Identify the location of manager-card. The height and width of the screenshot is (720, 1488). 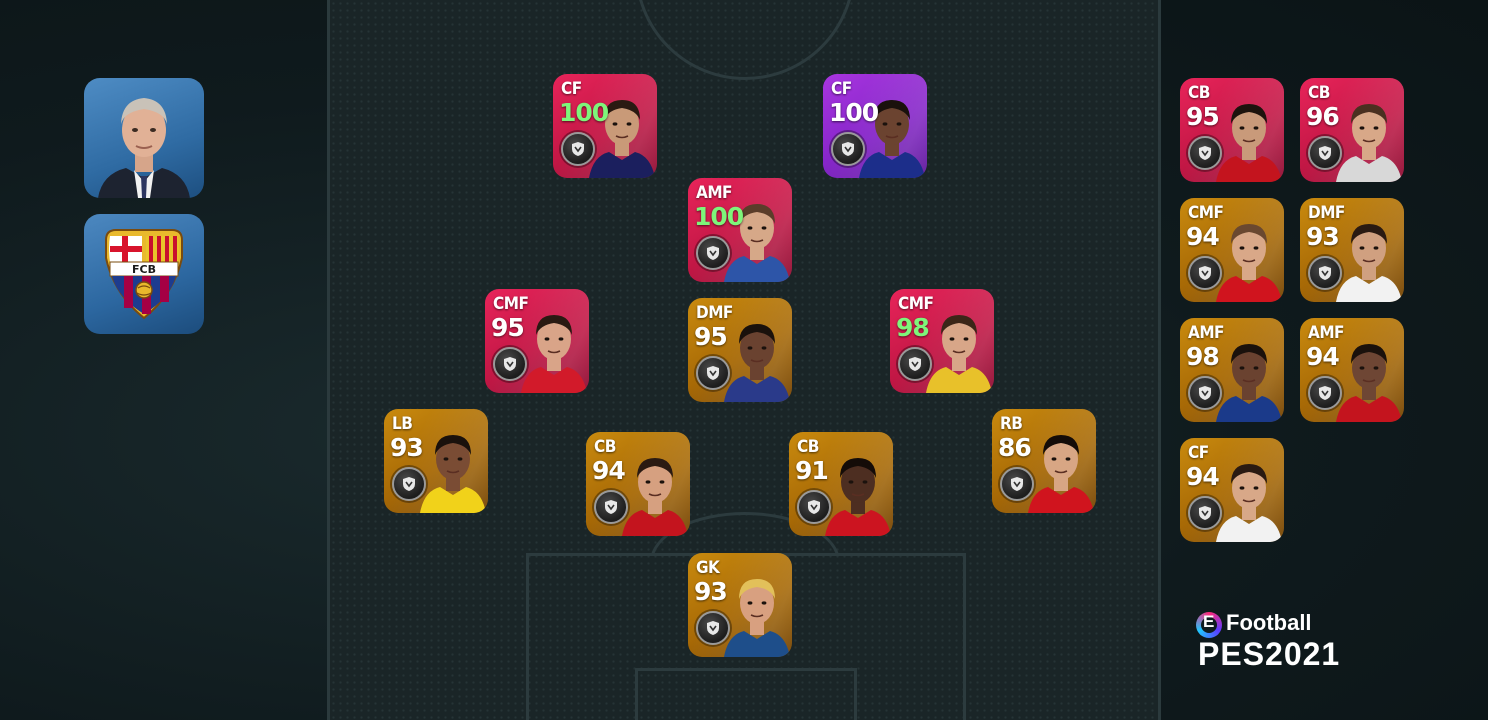
(144, 138).